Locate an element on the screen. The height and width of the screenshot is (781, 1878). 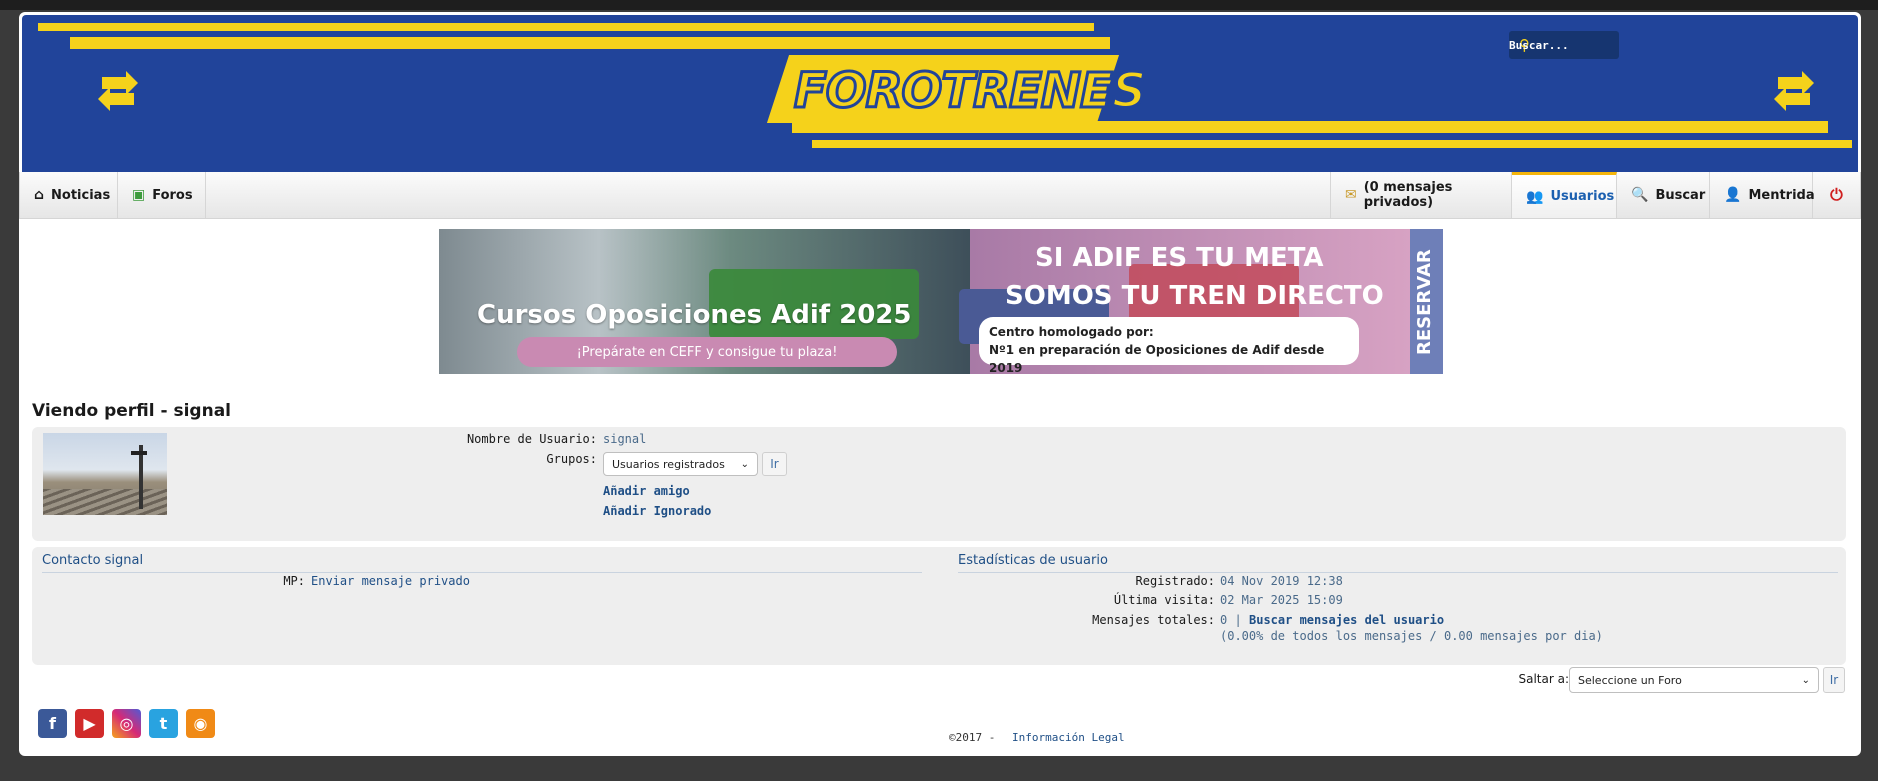
left-arrows-icon is located at coordinates (118, 91).